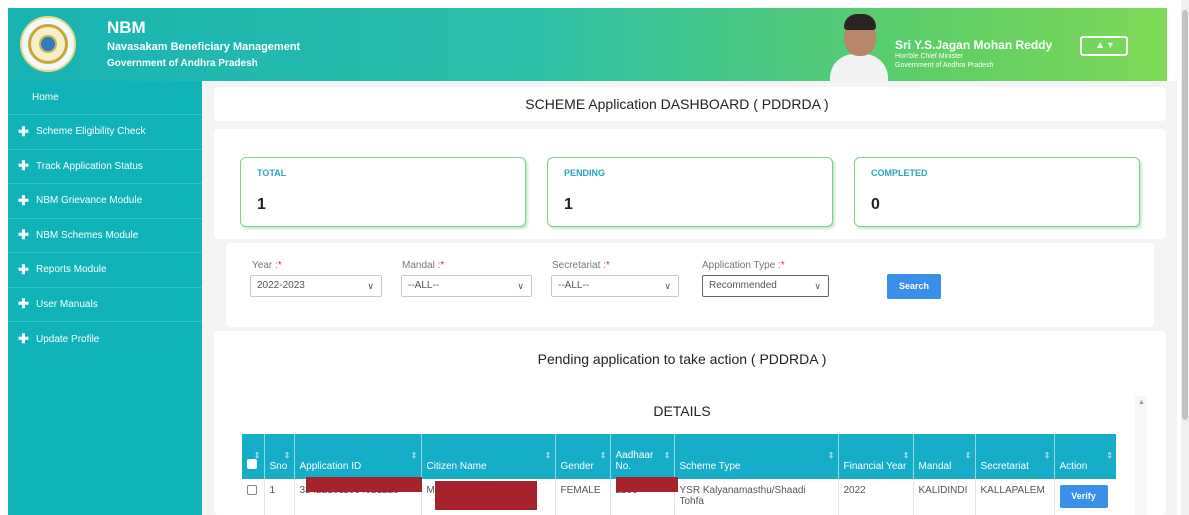  What do you see at coordinates (488, 456) in the screenshot?
I see `column-header-citizen-name: Citizen Name ⇕` at bounding box center [488, 456].